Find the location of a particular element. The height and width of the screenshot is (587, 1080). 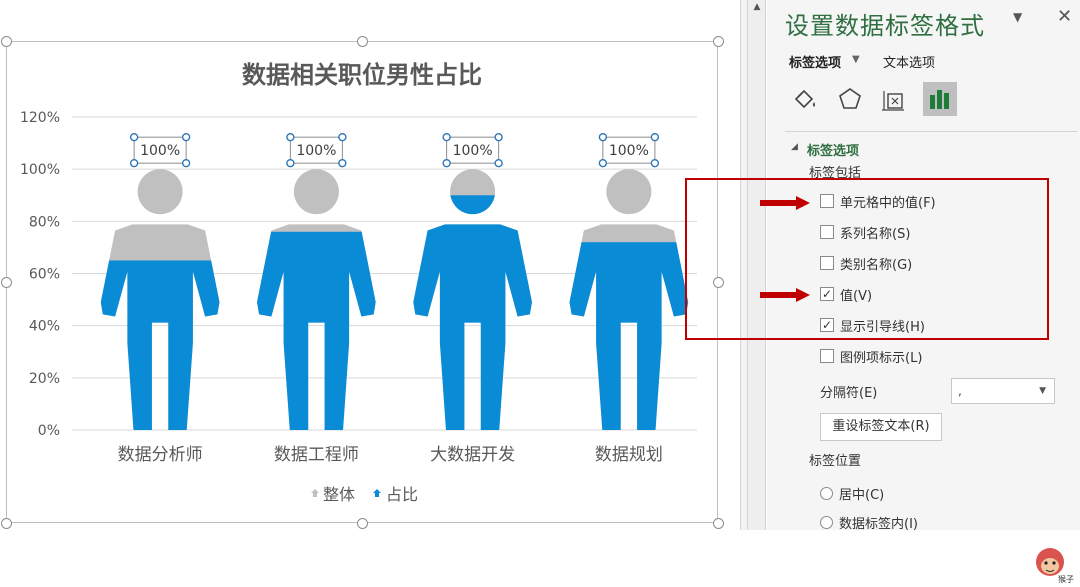

x-axis-label: 数据工程师 is located at coordinates (316, 455).